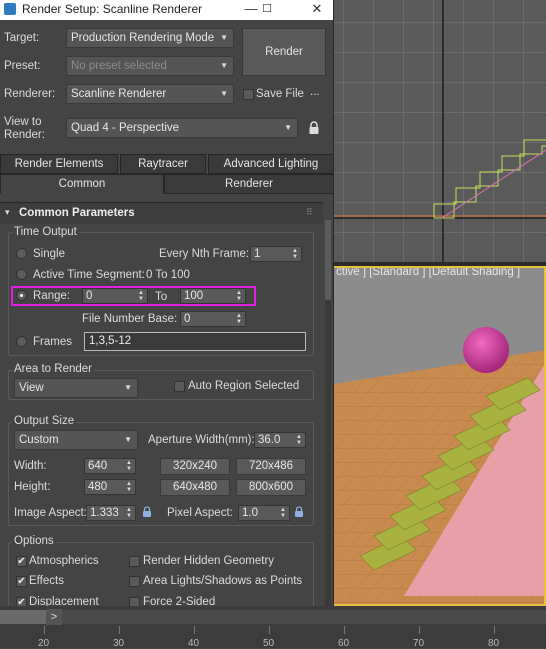 Image resolution: width=546 pixels, height=649 pixels. I want to click on frames-input: 1,3,5-12, so click(195, 341).